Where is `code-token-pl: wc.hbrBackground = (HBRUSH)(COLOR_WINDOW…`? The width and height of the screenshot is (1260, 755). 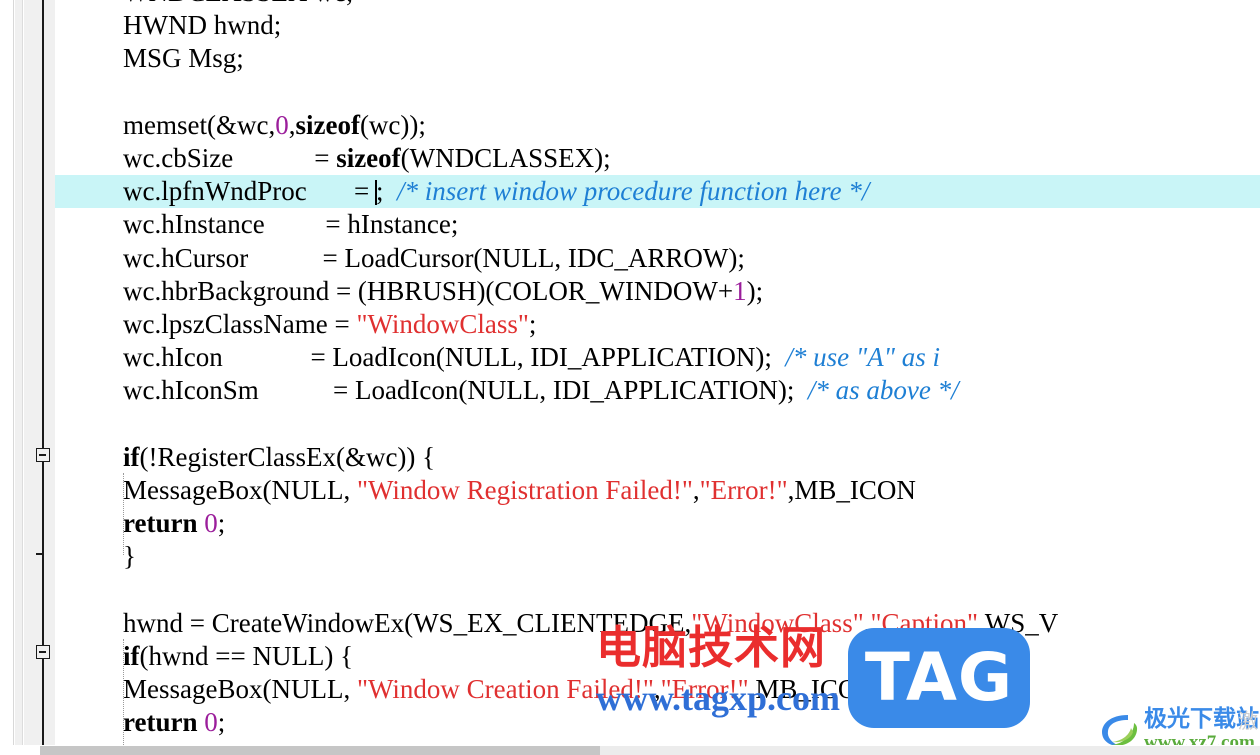 code-token-pl: wc.hbrBackground = (HBRUSH)(COLOR_WINDOW… is located at coordinates (428, 290).